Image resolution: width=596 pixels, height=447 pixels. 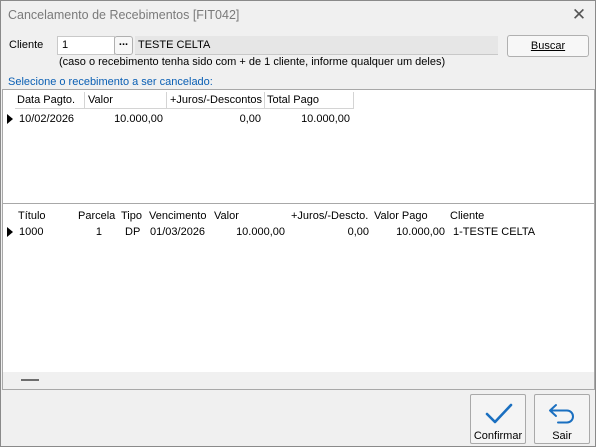 What do you see at coordinates (498, 436) in the screenshot?
I see `confirm-label: Confirmar` at bounding box center [498, 436].